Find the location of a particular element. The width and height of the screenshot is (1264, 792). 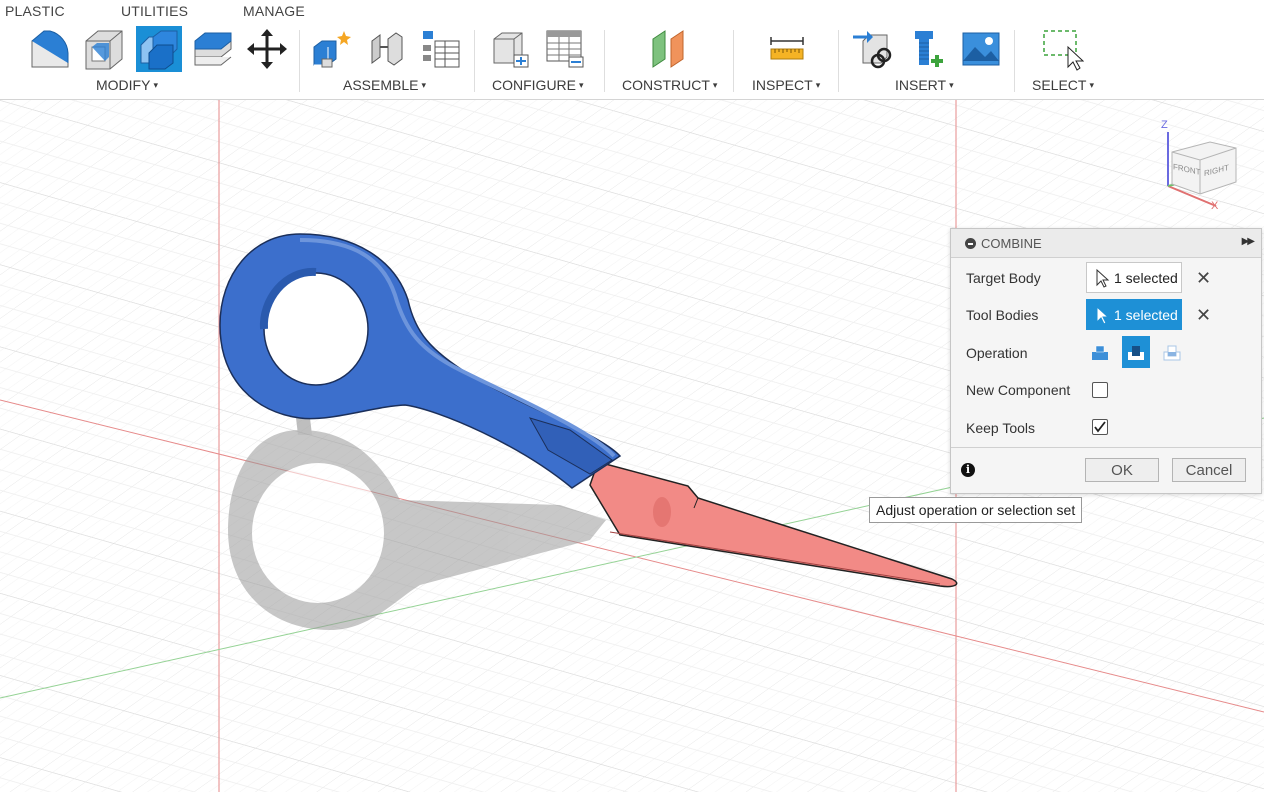

assemble-label: ASSEMBLE is located at coordinates (381, 85).